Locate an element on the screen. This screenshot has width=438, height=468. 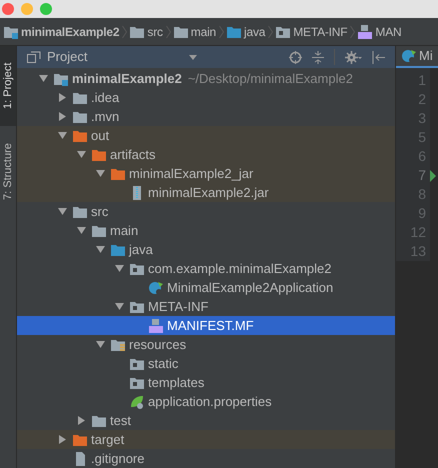
tree-row: MinimalExample2Application is located at coordinates (206, 287).